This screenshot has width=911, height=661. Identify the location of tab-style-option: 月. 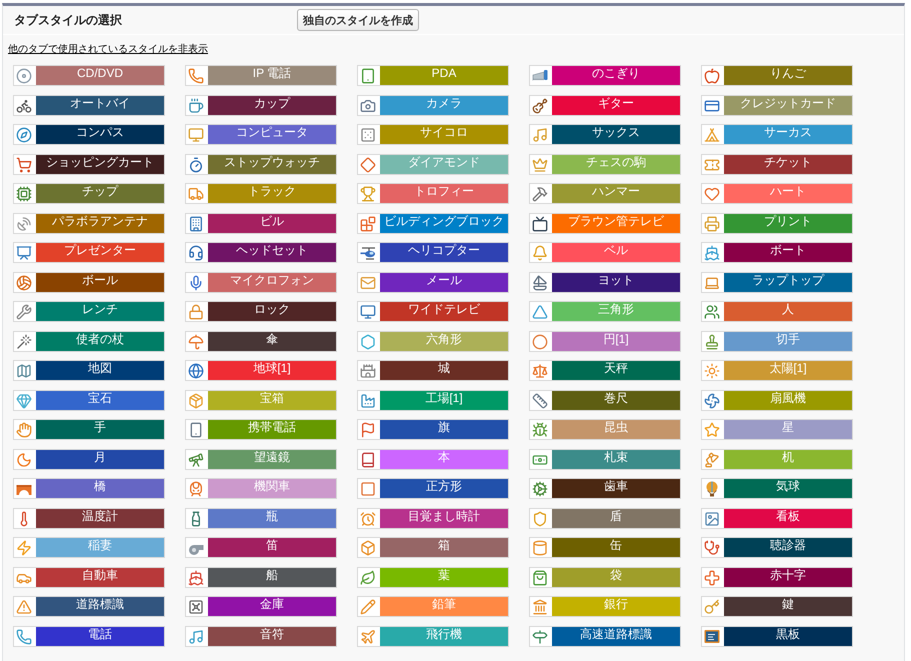
(89, 459).